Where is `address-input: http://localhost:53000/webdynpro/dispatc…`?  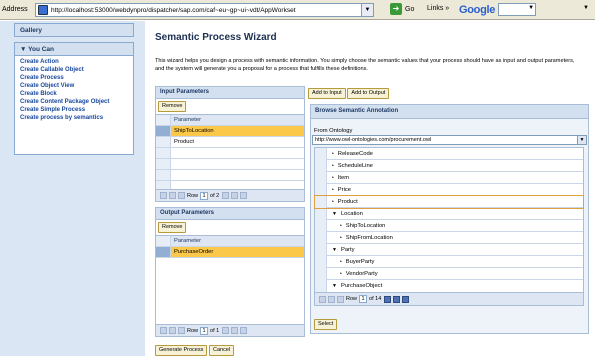 address-input: http://localhost:53000/webdynpro/dispatc… is located at coordinates (204, 10).